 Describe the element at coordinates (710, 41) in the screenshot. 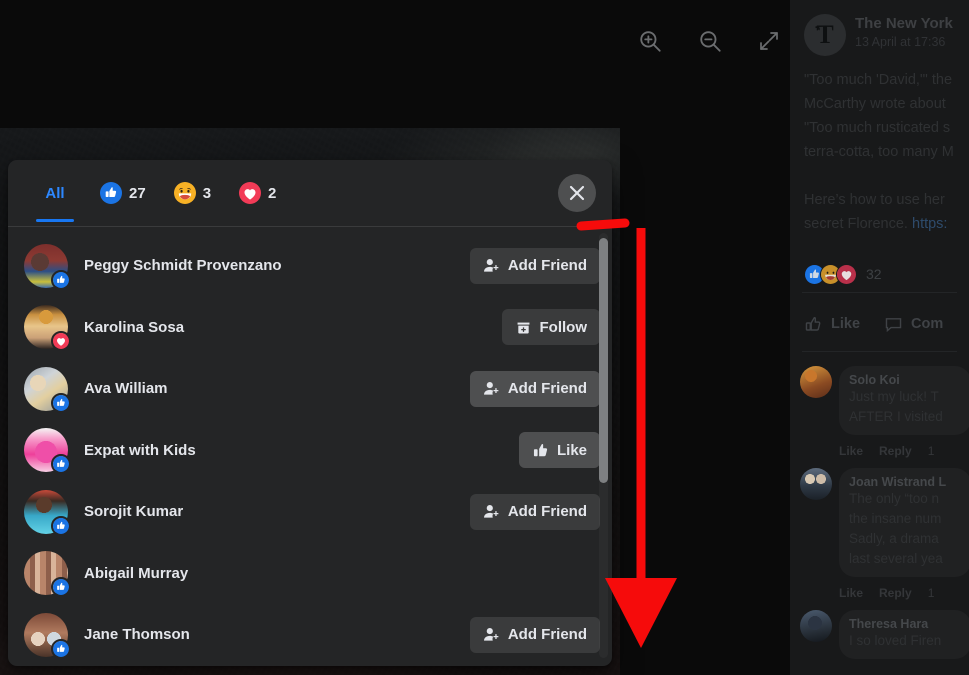

I see `zoom-out-icon` at that location.